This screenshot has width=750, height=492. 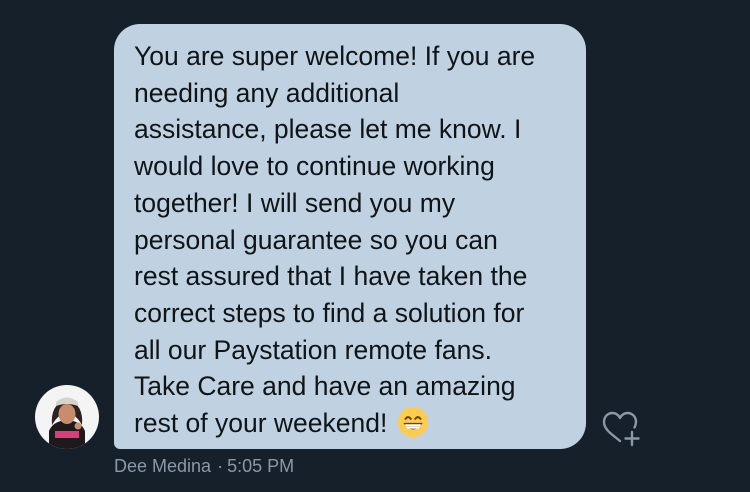 I want to click on heart-plus-icon, so click(x=621, y=429).